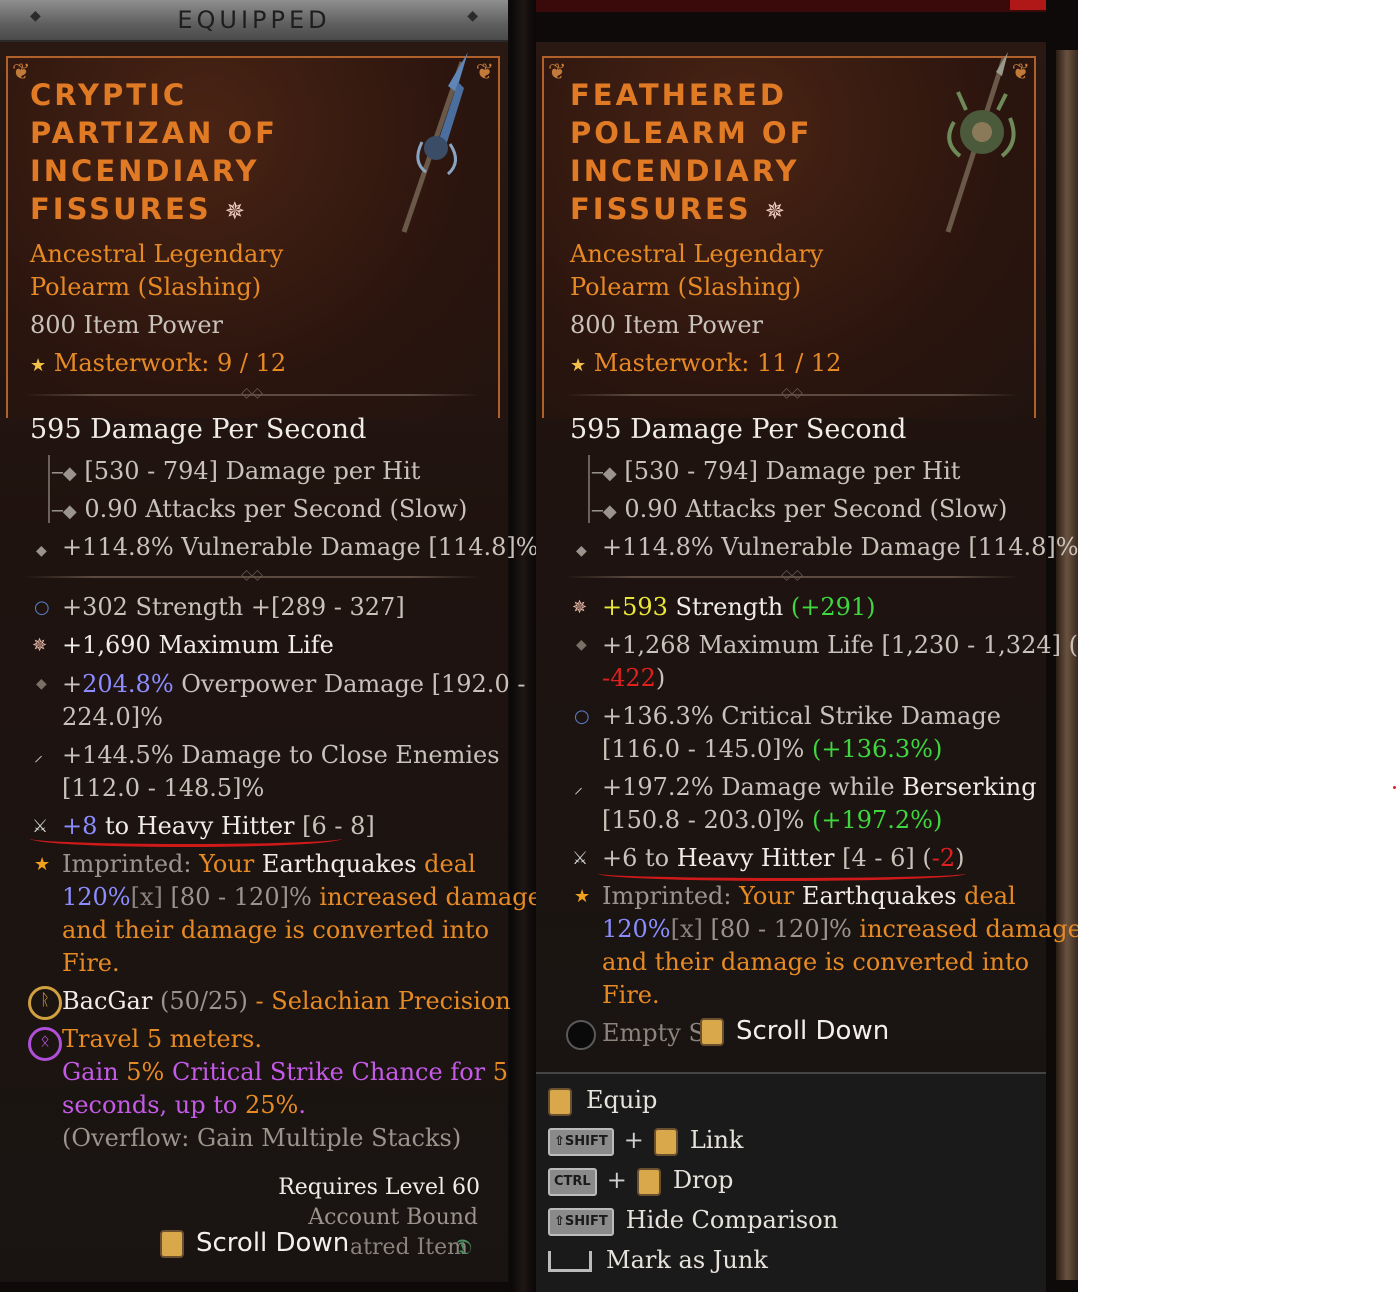 The height and width of the screenshot is (1292, 1398). Describe the element at coordinates (94, 1072) in the screenshot. I see `gem-effect-text: Gain` at that location.